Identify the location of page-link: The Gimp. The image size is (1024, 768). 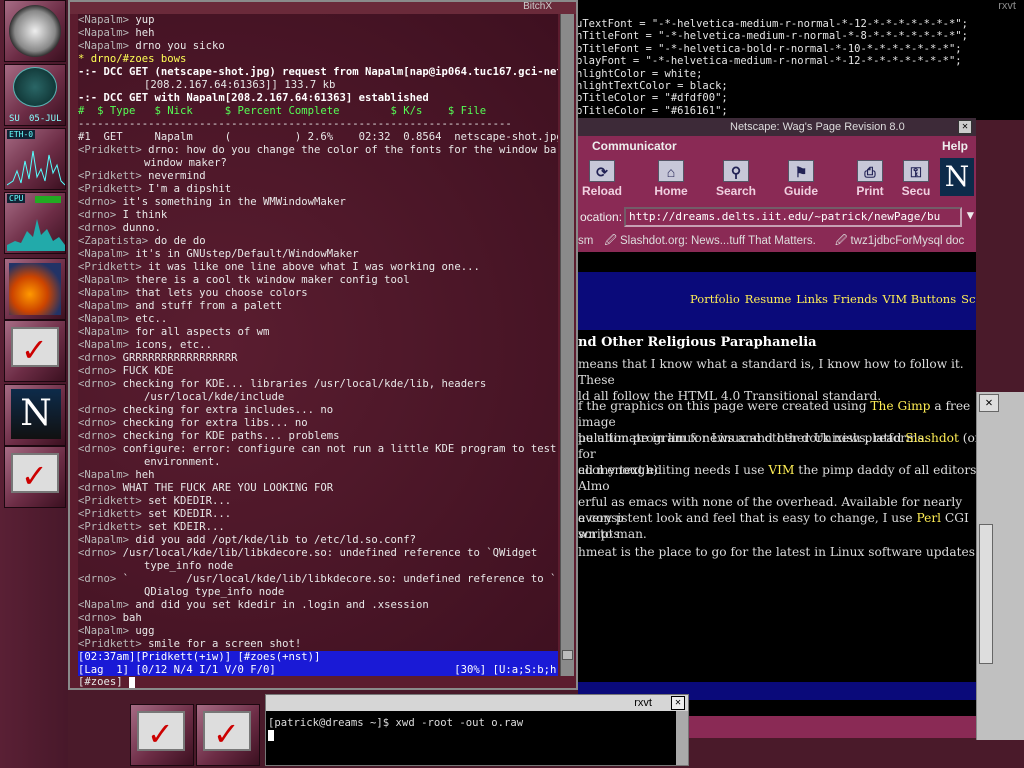
(900, 406).